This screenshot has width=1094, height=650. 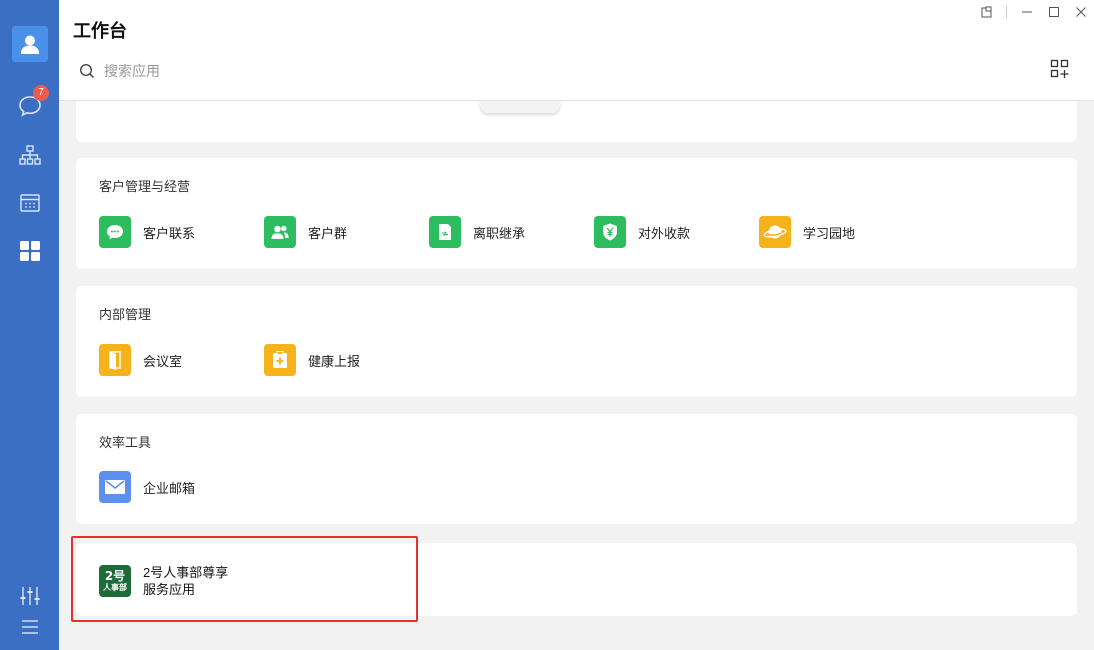 What do you see at coordinates (610, 232) in the screenshot?
I see `yuan-shield-icon` at bounding box center [610, 232].